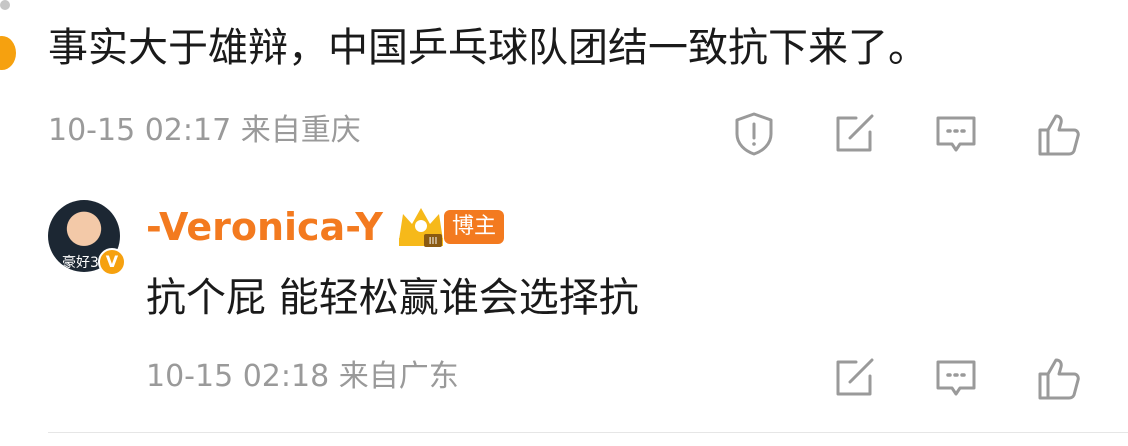  I want to click on comment-meta: 10-15 02:17 来自重庆, so click(204, 130).